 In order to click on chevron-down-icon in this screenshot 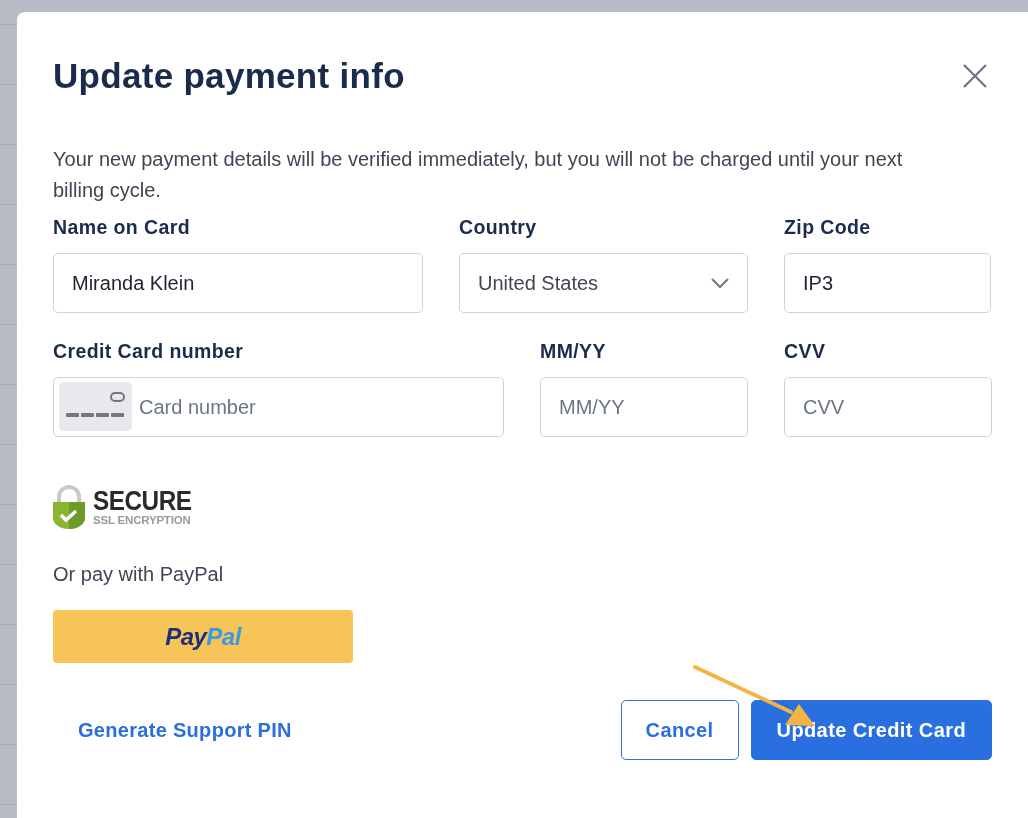, I will do `click(720, 283)`.